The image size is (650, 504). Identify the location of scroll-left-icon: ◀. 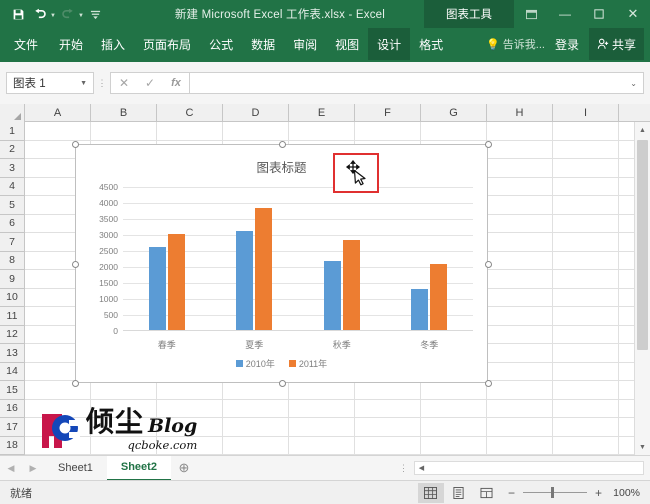
(421, 468).